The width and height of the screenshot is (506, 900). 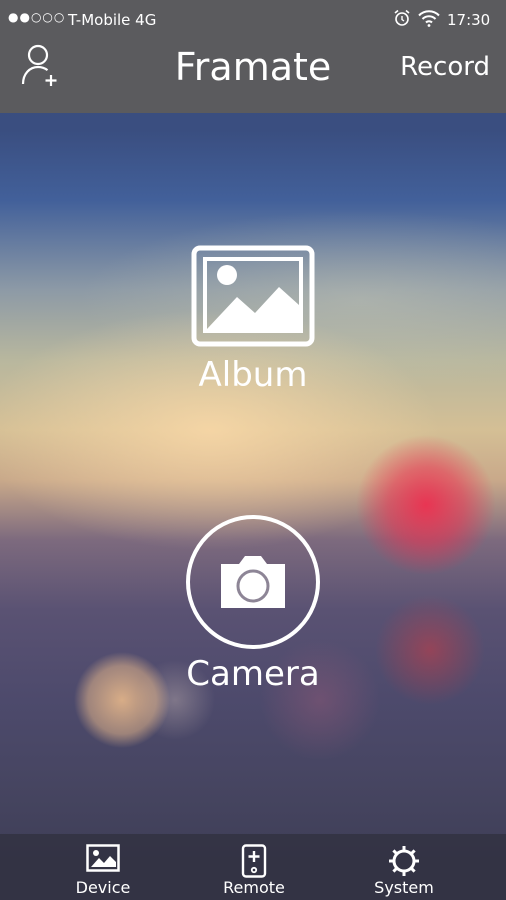 I want to click on camera-icon, so click(x=253, y=582).